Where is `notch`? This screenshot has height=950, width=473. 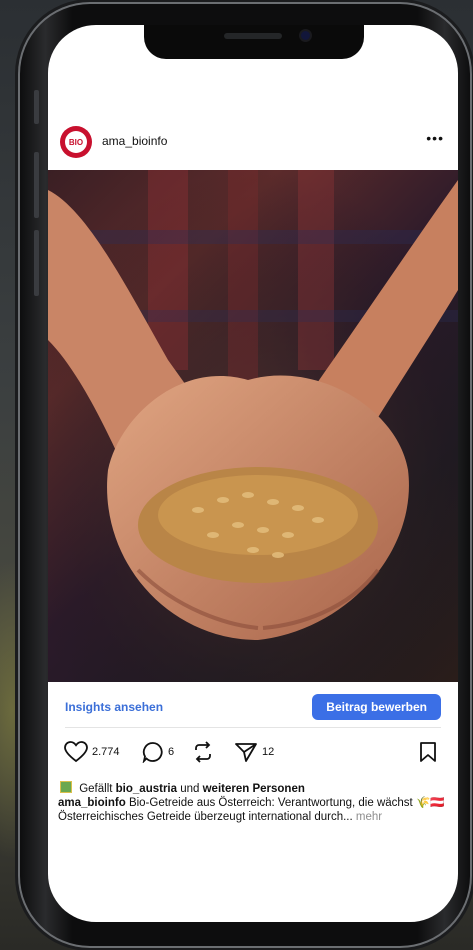 notch is located at coordinates (254, 42).